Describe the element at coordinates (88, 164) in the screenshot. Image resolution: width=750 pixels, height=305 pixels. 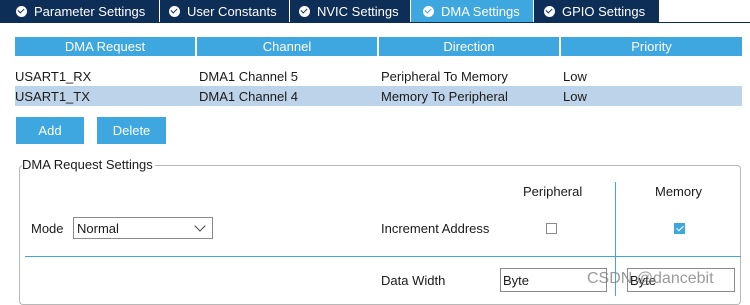
I see `group-title: DMA Request Settings` at that location.